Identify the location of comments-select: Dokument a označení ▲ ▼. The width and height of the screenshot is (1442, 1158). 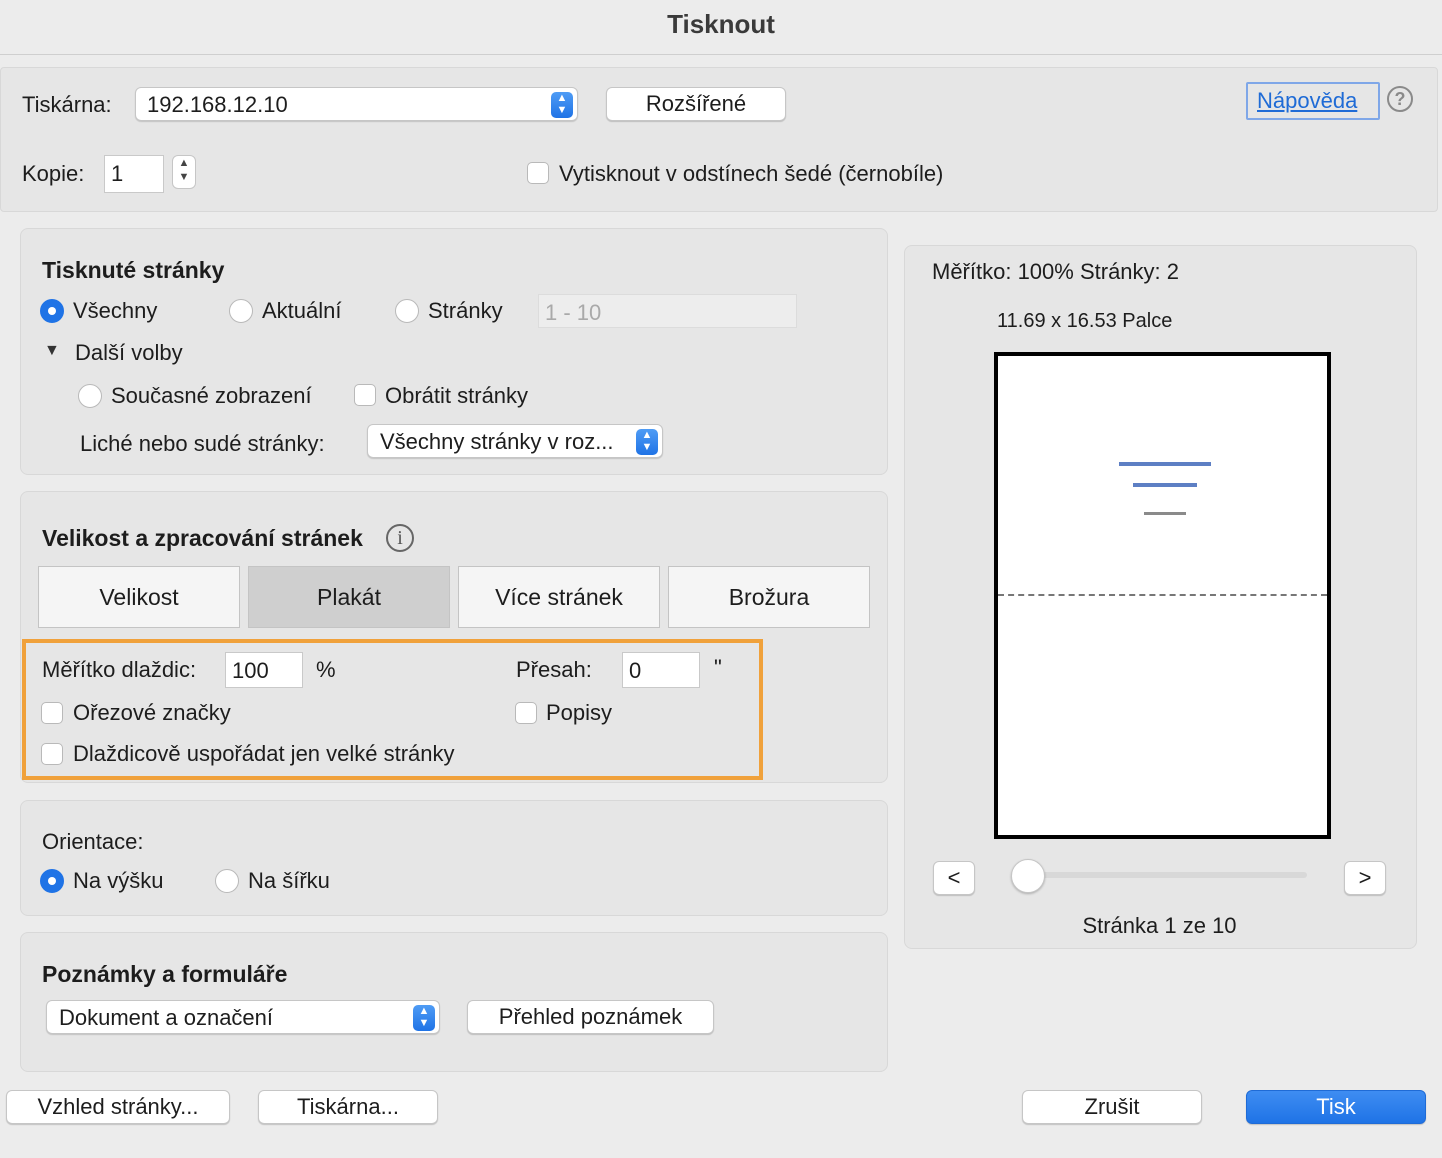
(243, 1017).